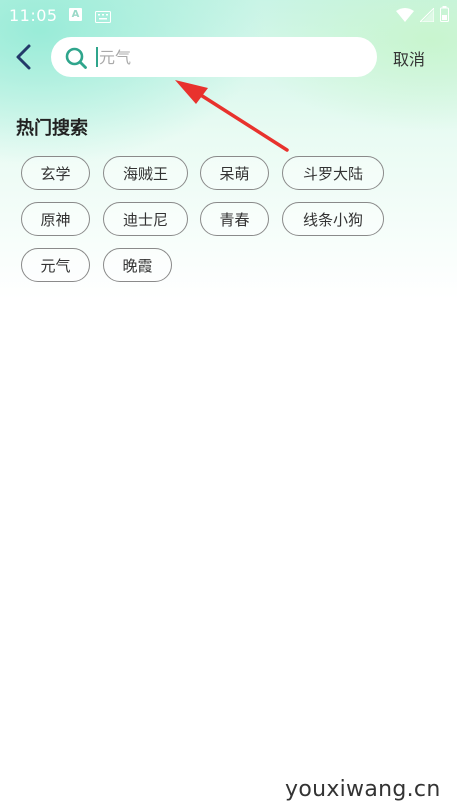  I want to click on tag-item: 线条小狗, so click(333, 219).